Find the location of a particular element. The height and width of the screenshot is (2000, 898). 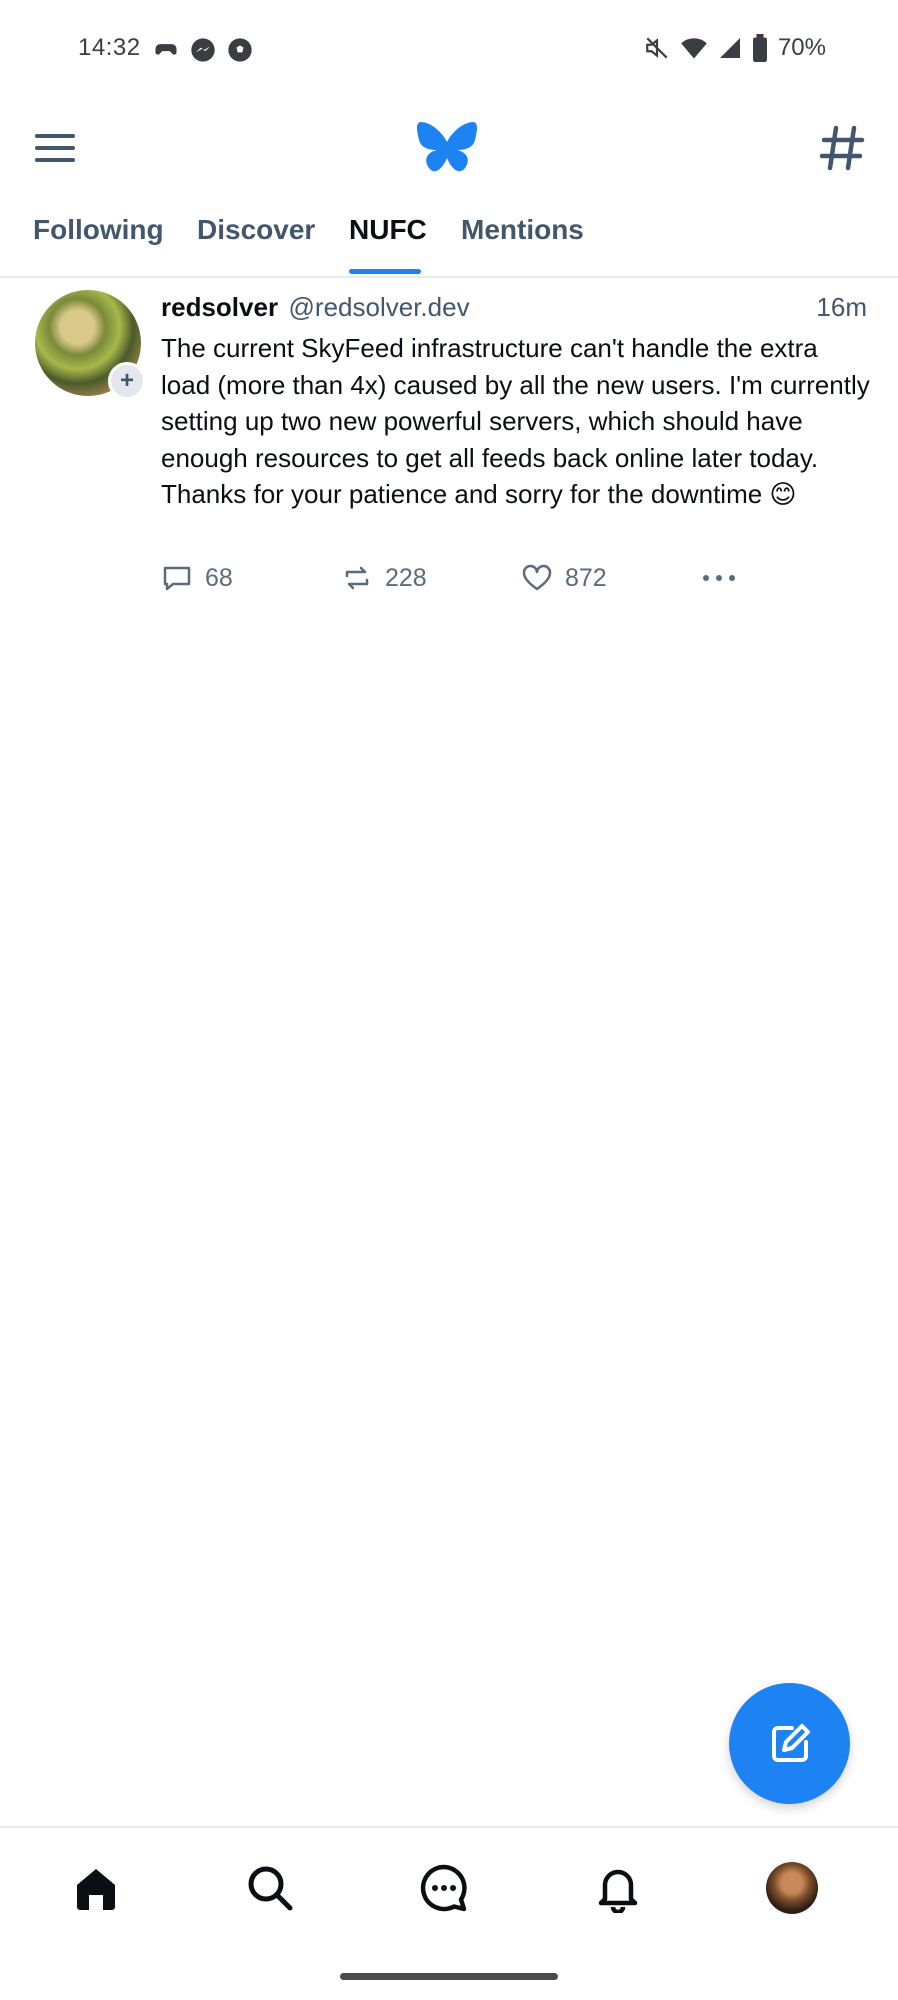

messenger-icon is located at coordinates (203, 50).